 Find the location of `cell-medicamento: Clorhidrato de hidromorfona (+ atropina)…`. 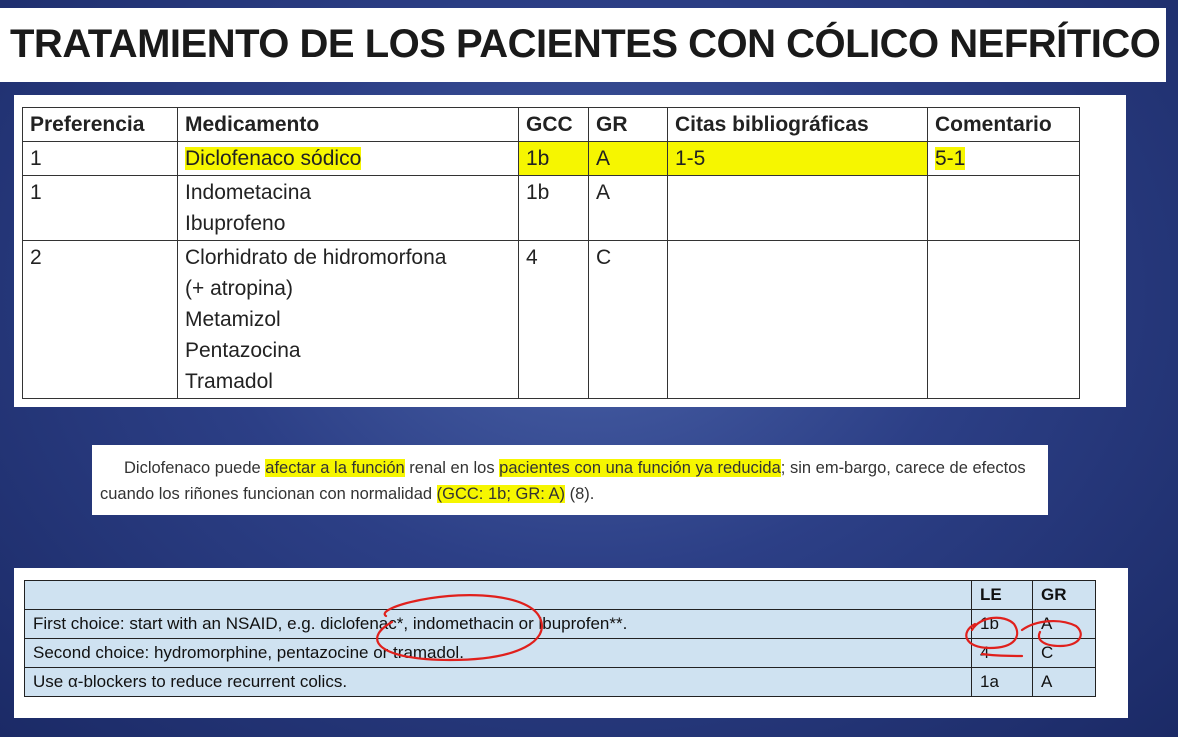

cell-medicamento: Clorhidrato de hidromorfona (+ atropina)… is located at coordinates (348, 319).